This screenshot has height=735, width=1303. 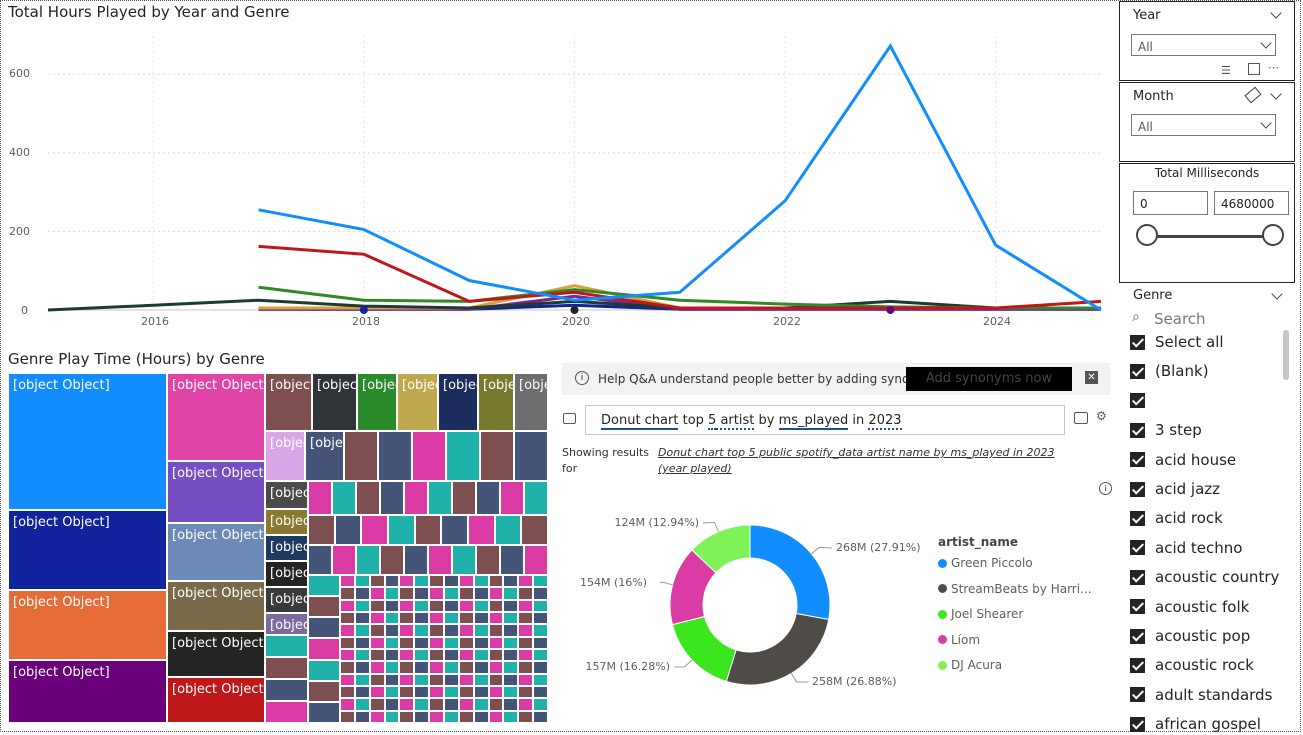 What do you see at coordinates (1192, 665) in the screenshot?
I see `genre-option: acoustic rock` at bounding box center [1192, 665].